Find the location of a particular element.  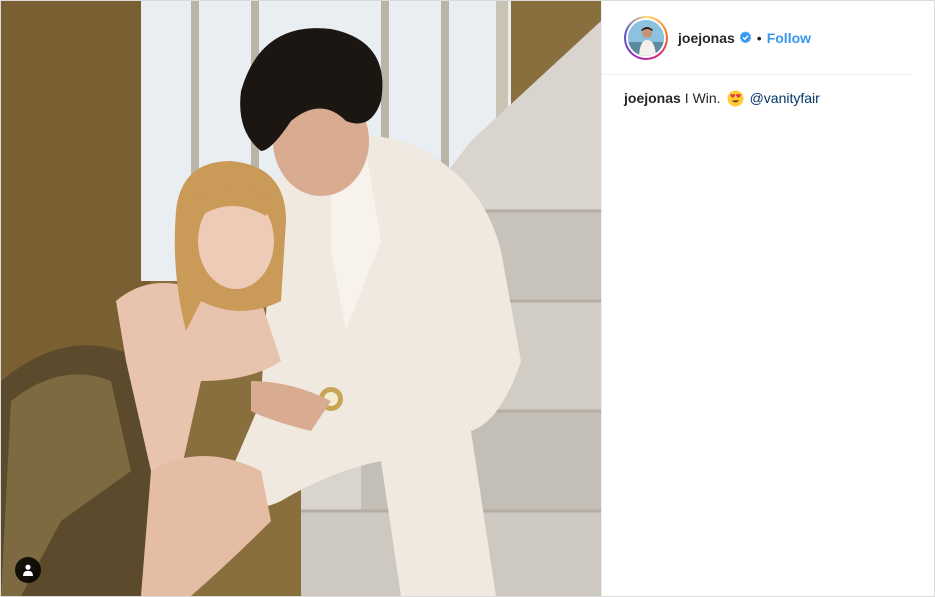

caption-username: joejonas is located at coordinates (652, 98).